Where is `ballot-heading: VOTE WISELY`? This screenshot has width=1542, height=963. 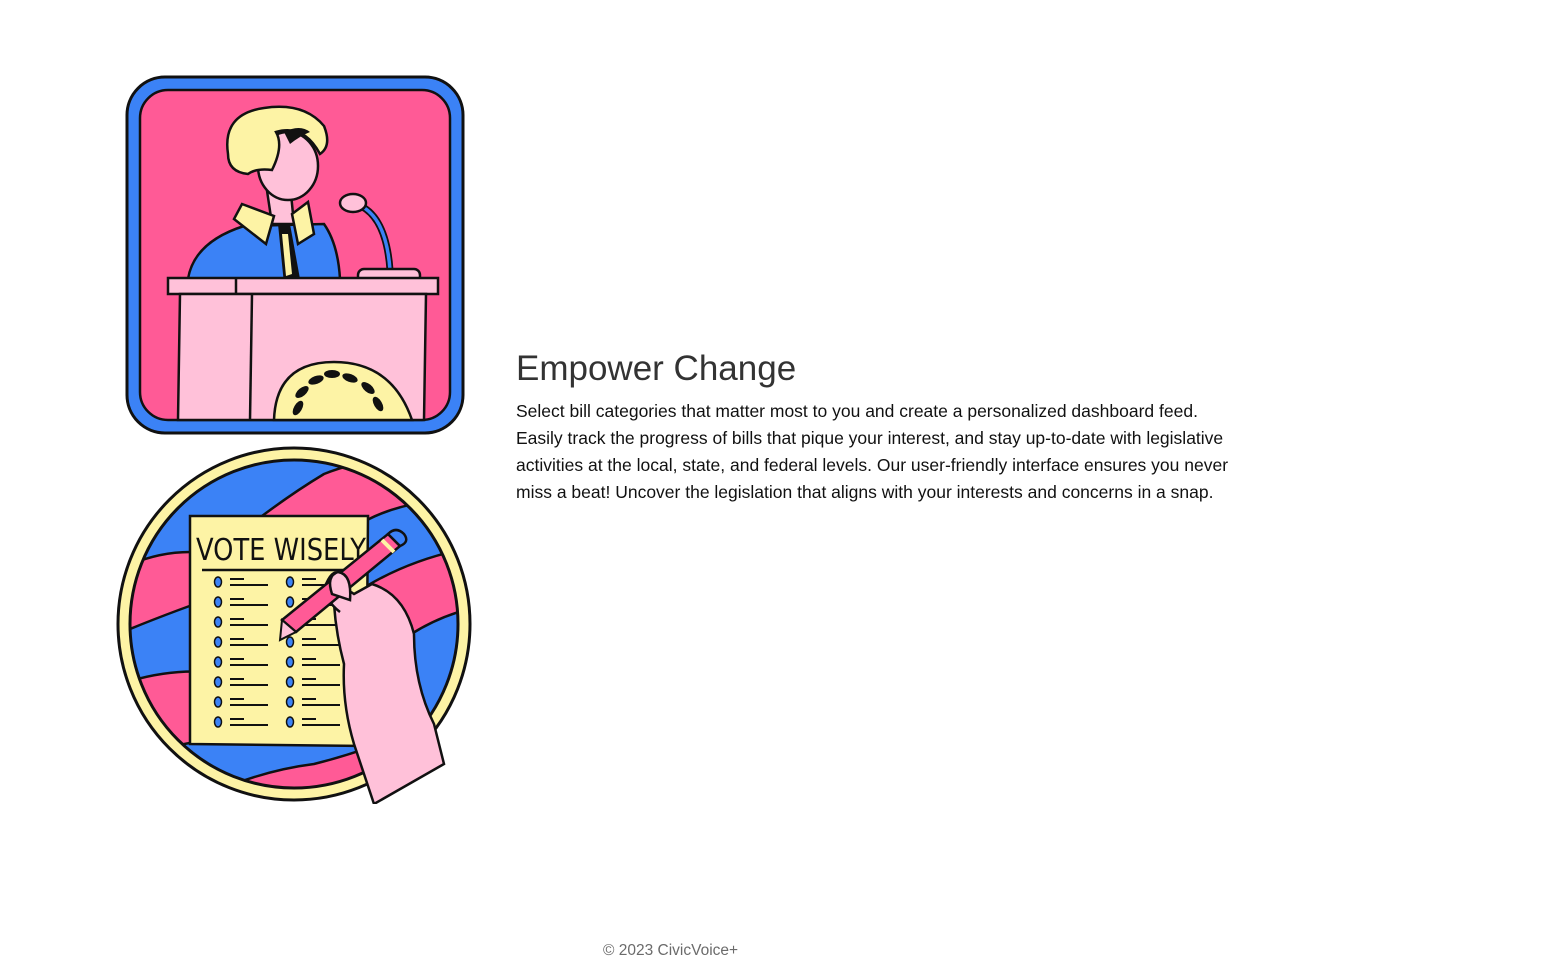 ballot-heading: VOTE WISELY is located at coordinates (281, 550).